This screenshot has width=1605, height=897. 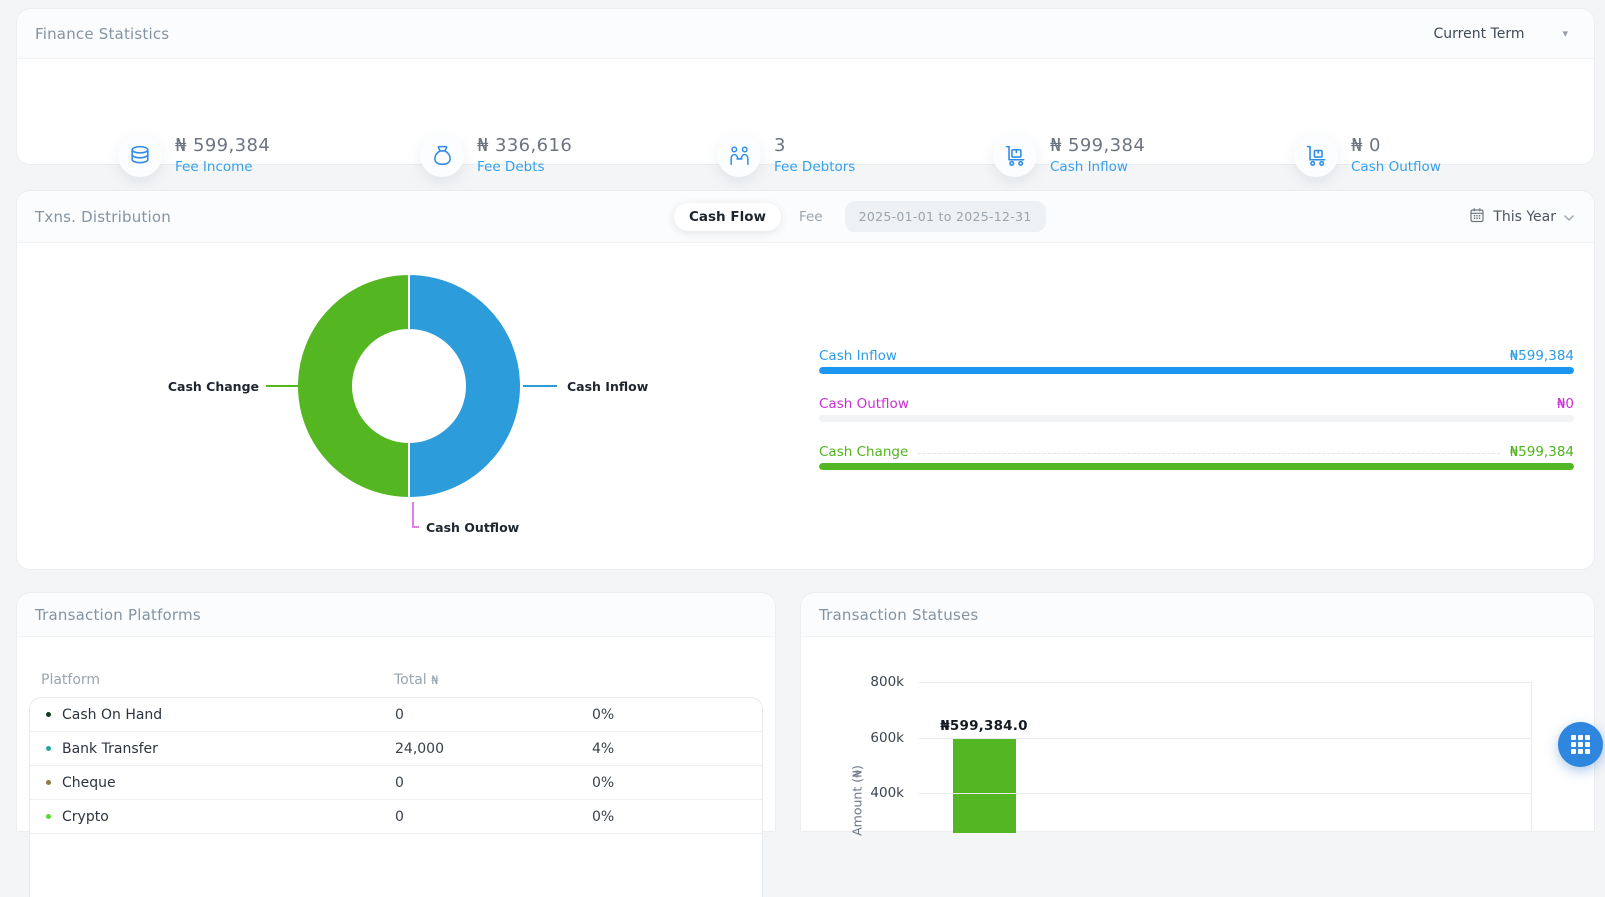 I want to click on stat-label: Fee Debtors, so click(x=815, y=166).